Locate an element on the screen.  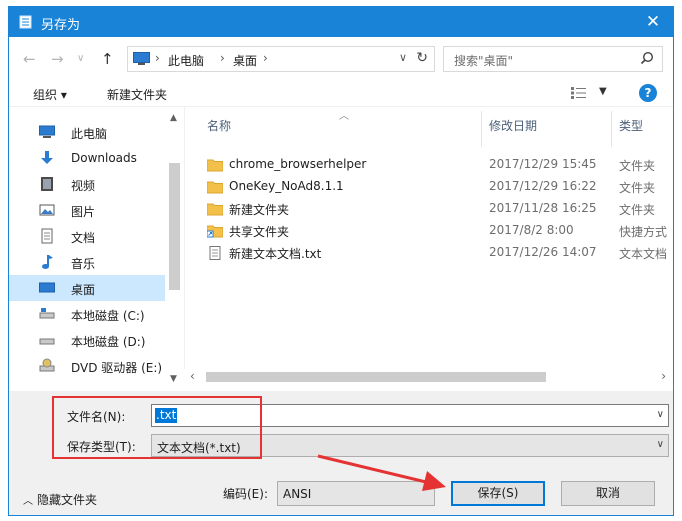
sidebar-item-videos: 视频 is located at coordinates (87, 184).